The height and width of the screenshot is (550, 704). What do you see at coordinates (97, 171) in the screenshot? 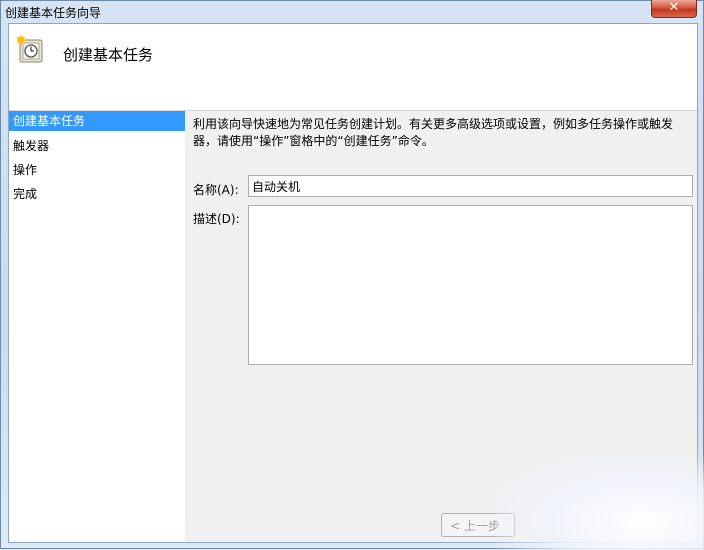
I see `step-action: 操作` at bounding box center [97, 171].